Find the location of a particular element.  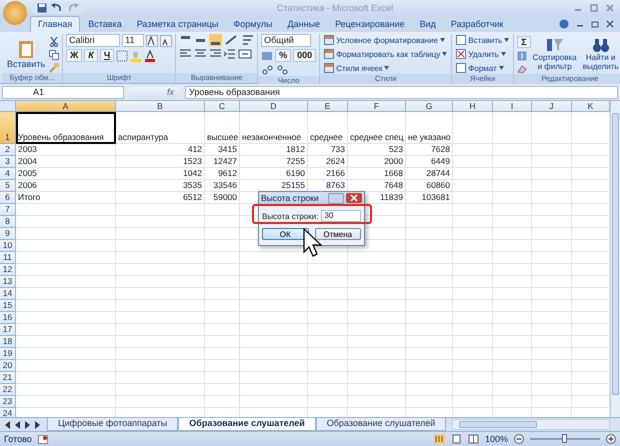

column-header: F is located at coordinates (377, 106).